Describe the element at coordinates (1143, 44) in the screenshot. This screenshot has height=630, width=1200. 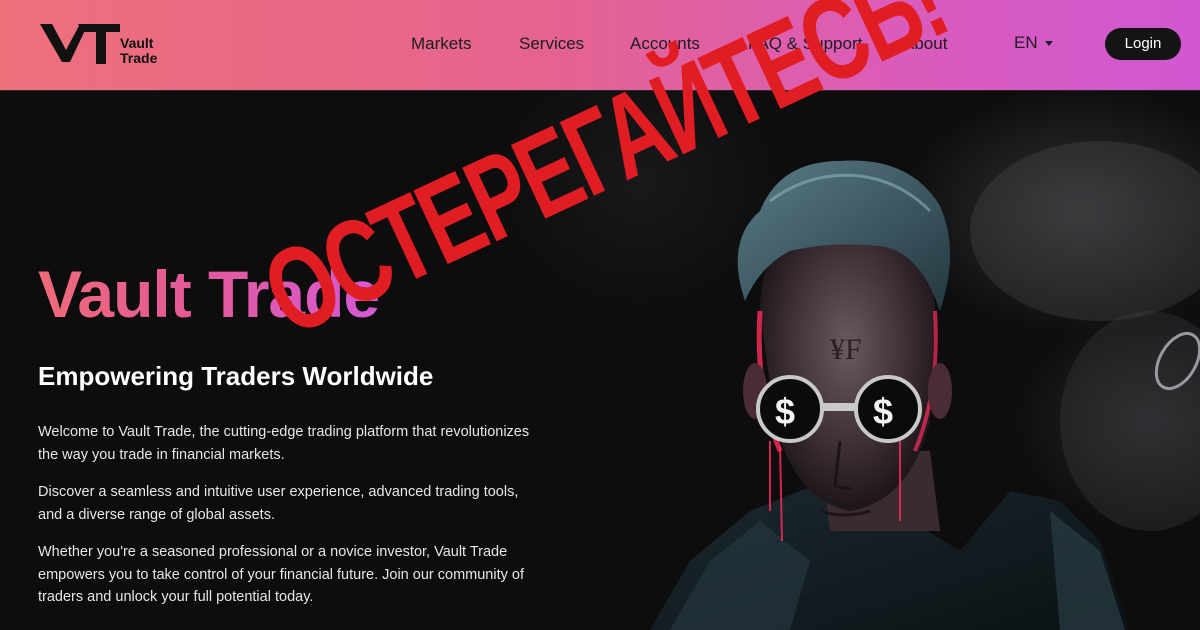
I see `login-button: Login` at that location.